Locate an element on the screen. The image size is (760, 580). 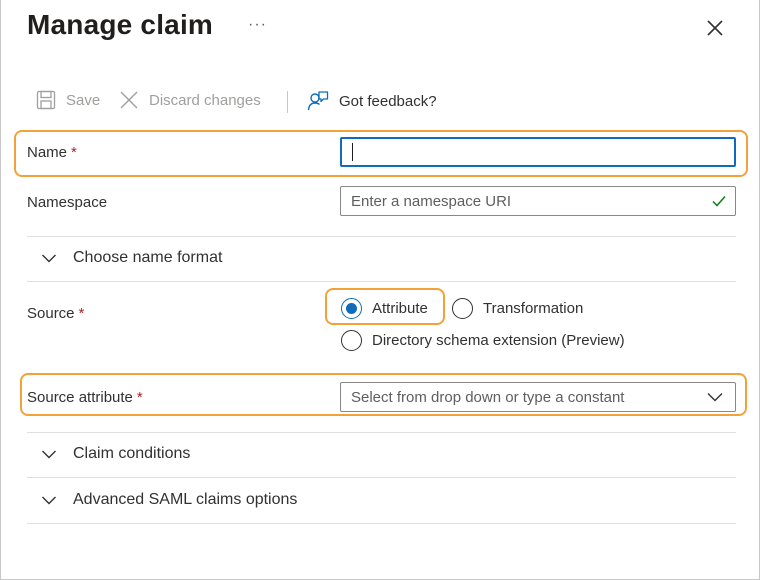
close-button is located at coordinates (715, 28).